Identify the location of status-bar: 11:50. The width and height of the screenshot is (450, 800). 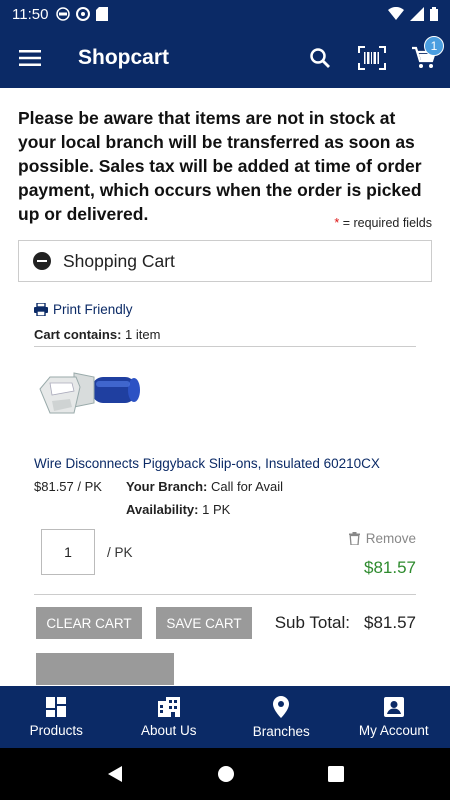
(225, 14).